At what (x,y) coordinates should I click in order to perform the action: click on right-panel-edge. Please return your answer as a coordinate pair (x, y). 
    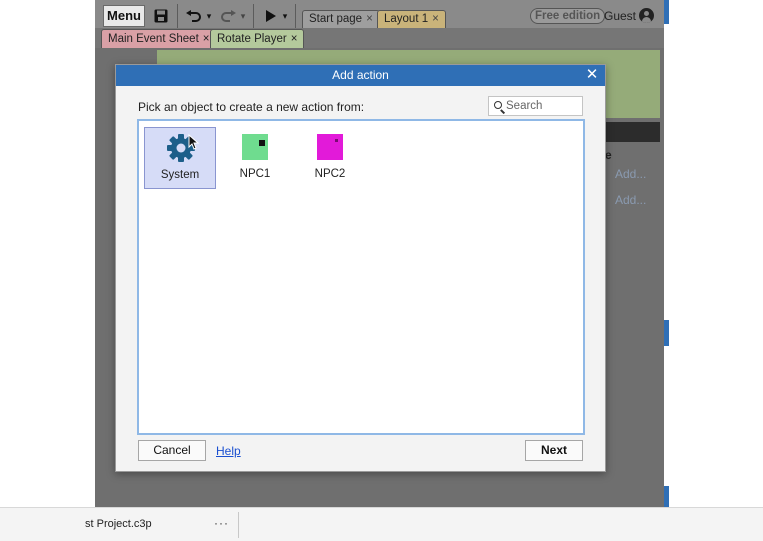
    Looking at the image, I should click on (666, 253).